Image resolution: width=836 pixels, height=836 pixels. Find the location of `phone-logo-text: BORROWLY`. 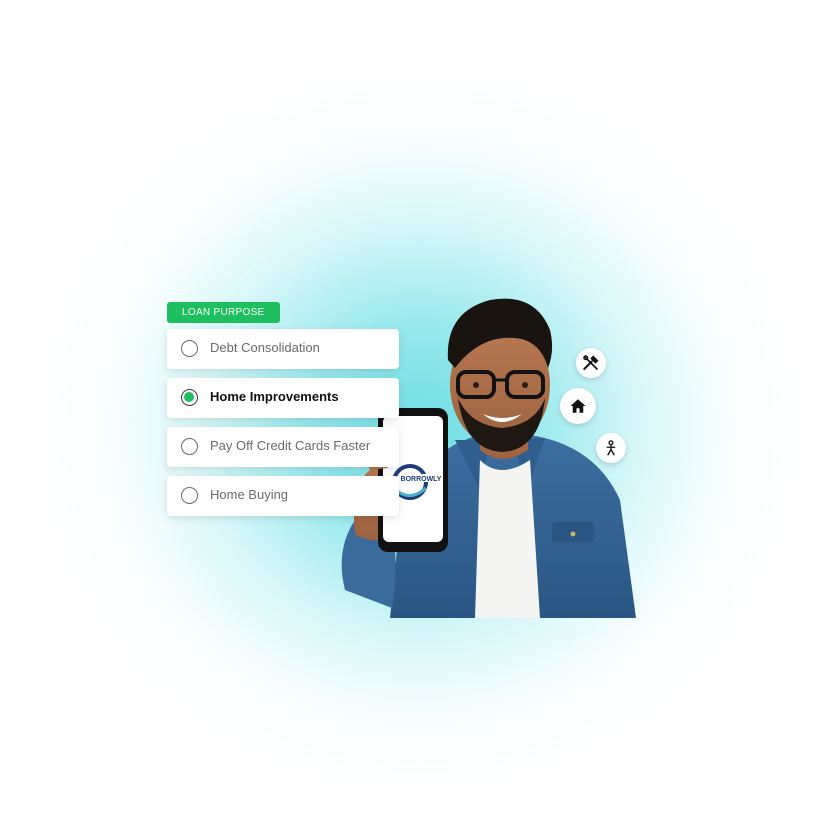

phone-logo-text: BORROWLY is located at coordinates (421, 479).